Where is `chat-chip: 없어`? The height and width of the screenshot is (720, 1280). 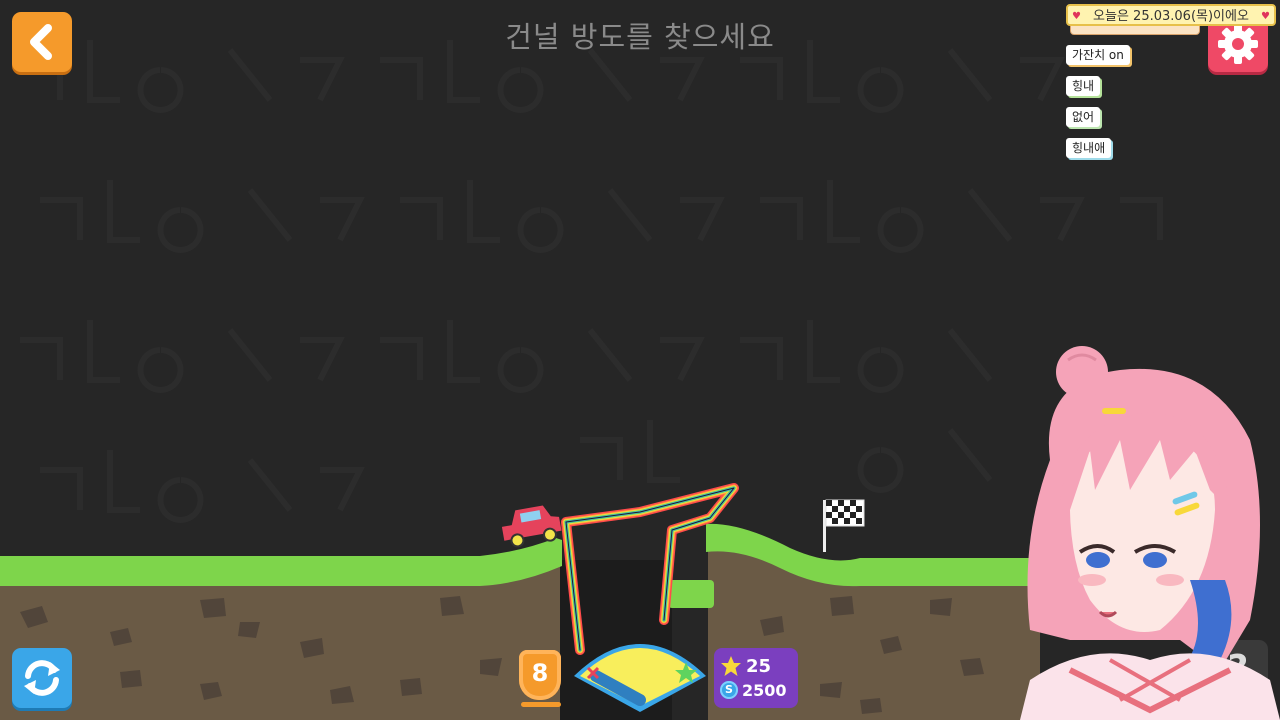 chat-chip: 없어 is located at coordinates (1083, 117).